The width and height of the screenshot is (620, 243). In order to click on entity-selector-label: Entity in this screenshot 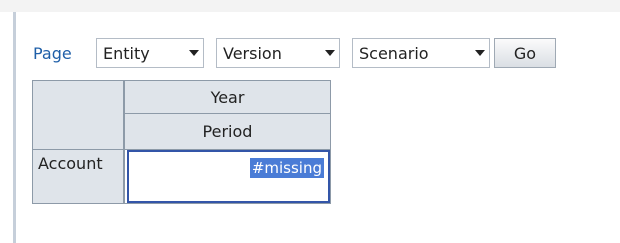, I will do `click(126, 53)`.